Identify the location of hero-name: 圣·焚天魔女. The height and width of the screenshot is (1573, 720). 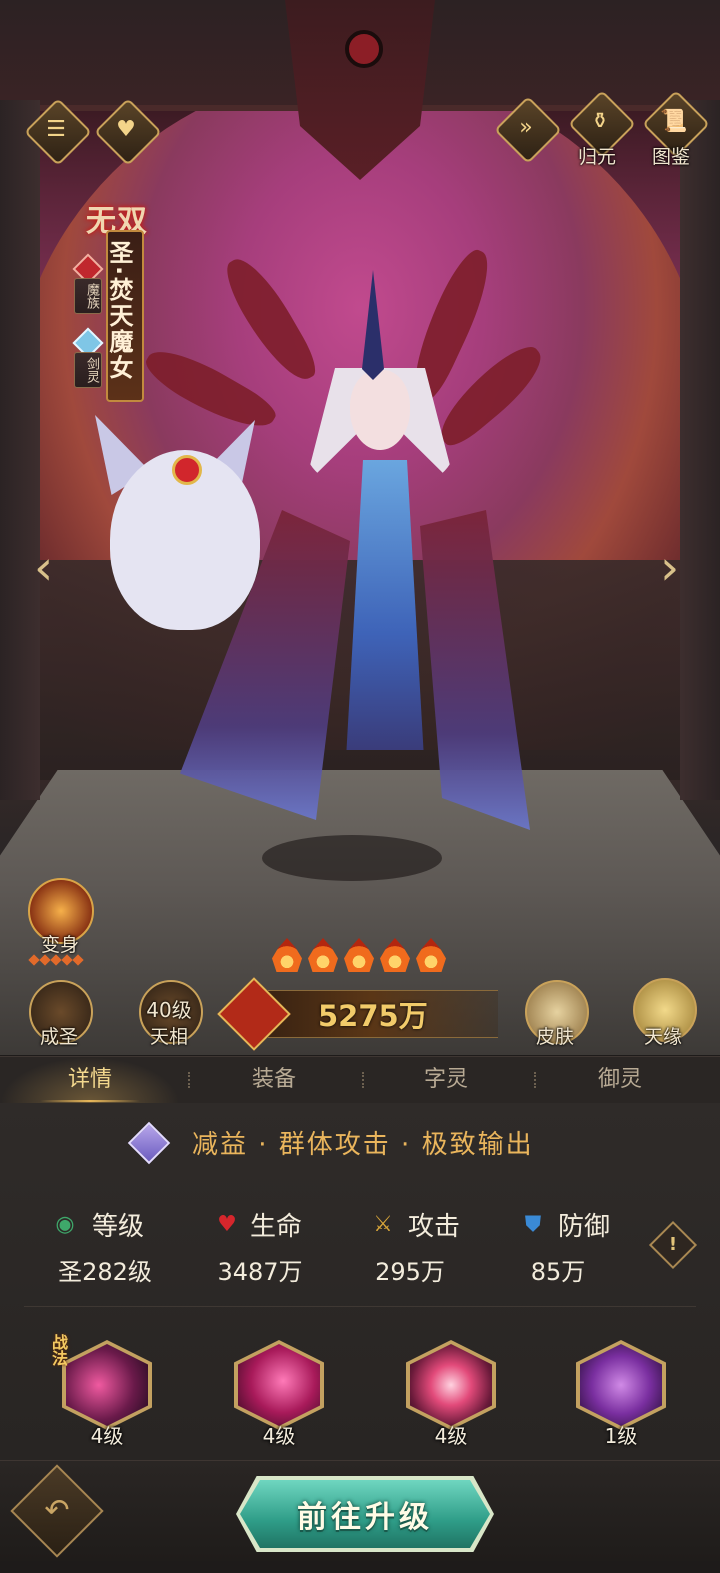
(119, 311).